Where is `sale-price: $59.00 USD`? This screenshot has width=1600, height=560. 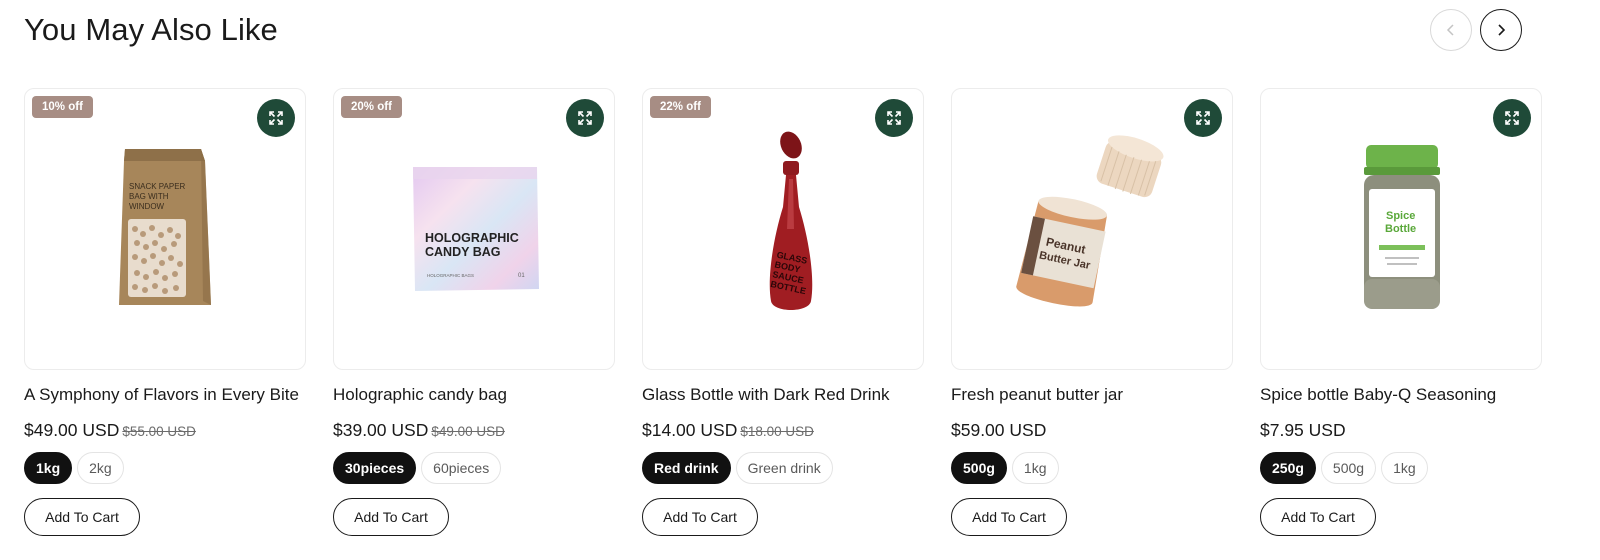
sale-price: $59.00 USD is located at coordinates (999, 430).